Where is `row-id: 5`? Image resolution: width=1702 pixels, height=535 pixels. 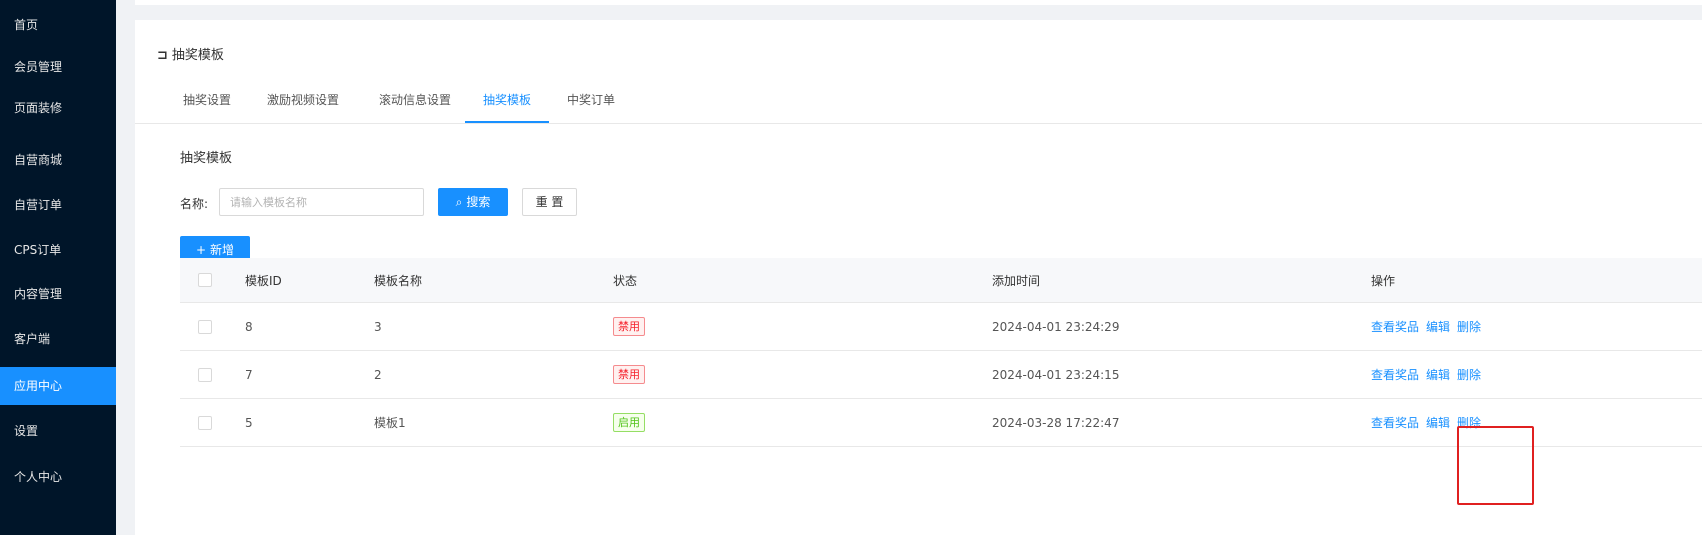
row-id: 5 is located at coordinates (249, 422).